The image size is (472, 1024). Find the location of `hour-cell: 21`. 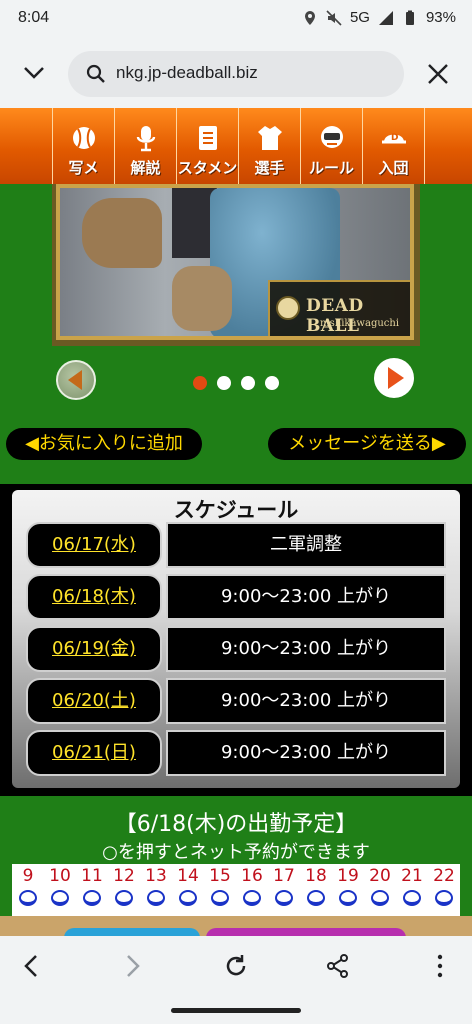

hour-cell: 21 is located at coordinates (412, 890).